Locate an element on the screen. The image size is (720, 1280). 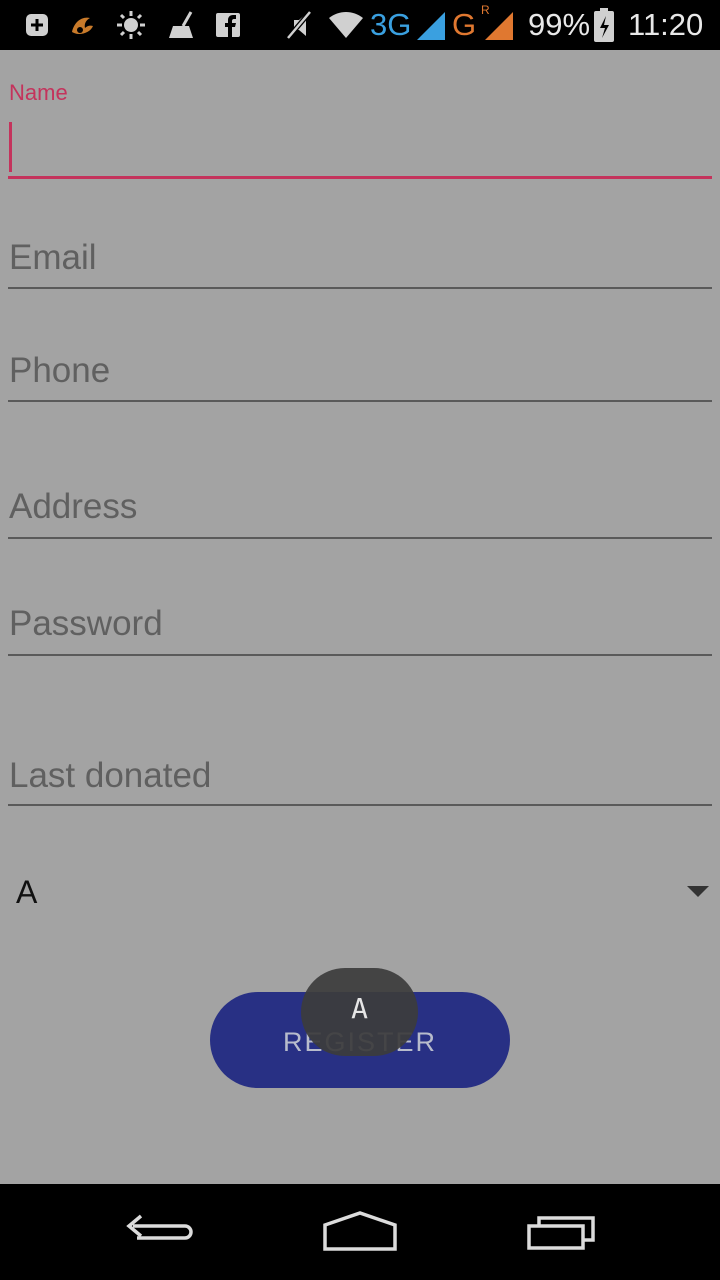
add-box-icon is located at coordinates (37, 25).